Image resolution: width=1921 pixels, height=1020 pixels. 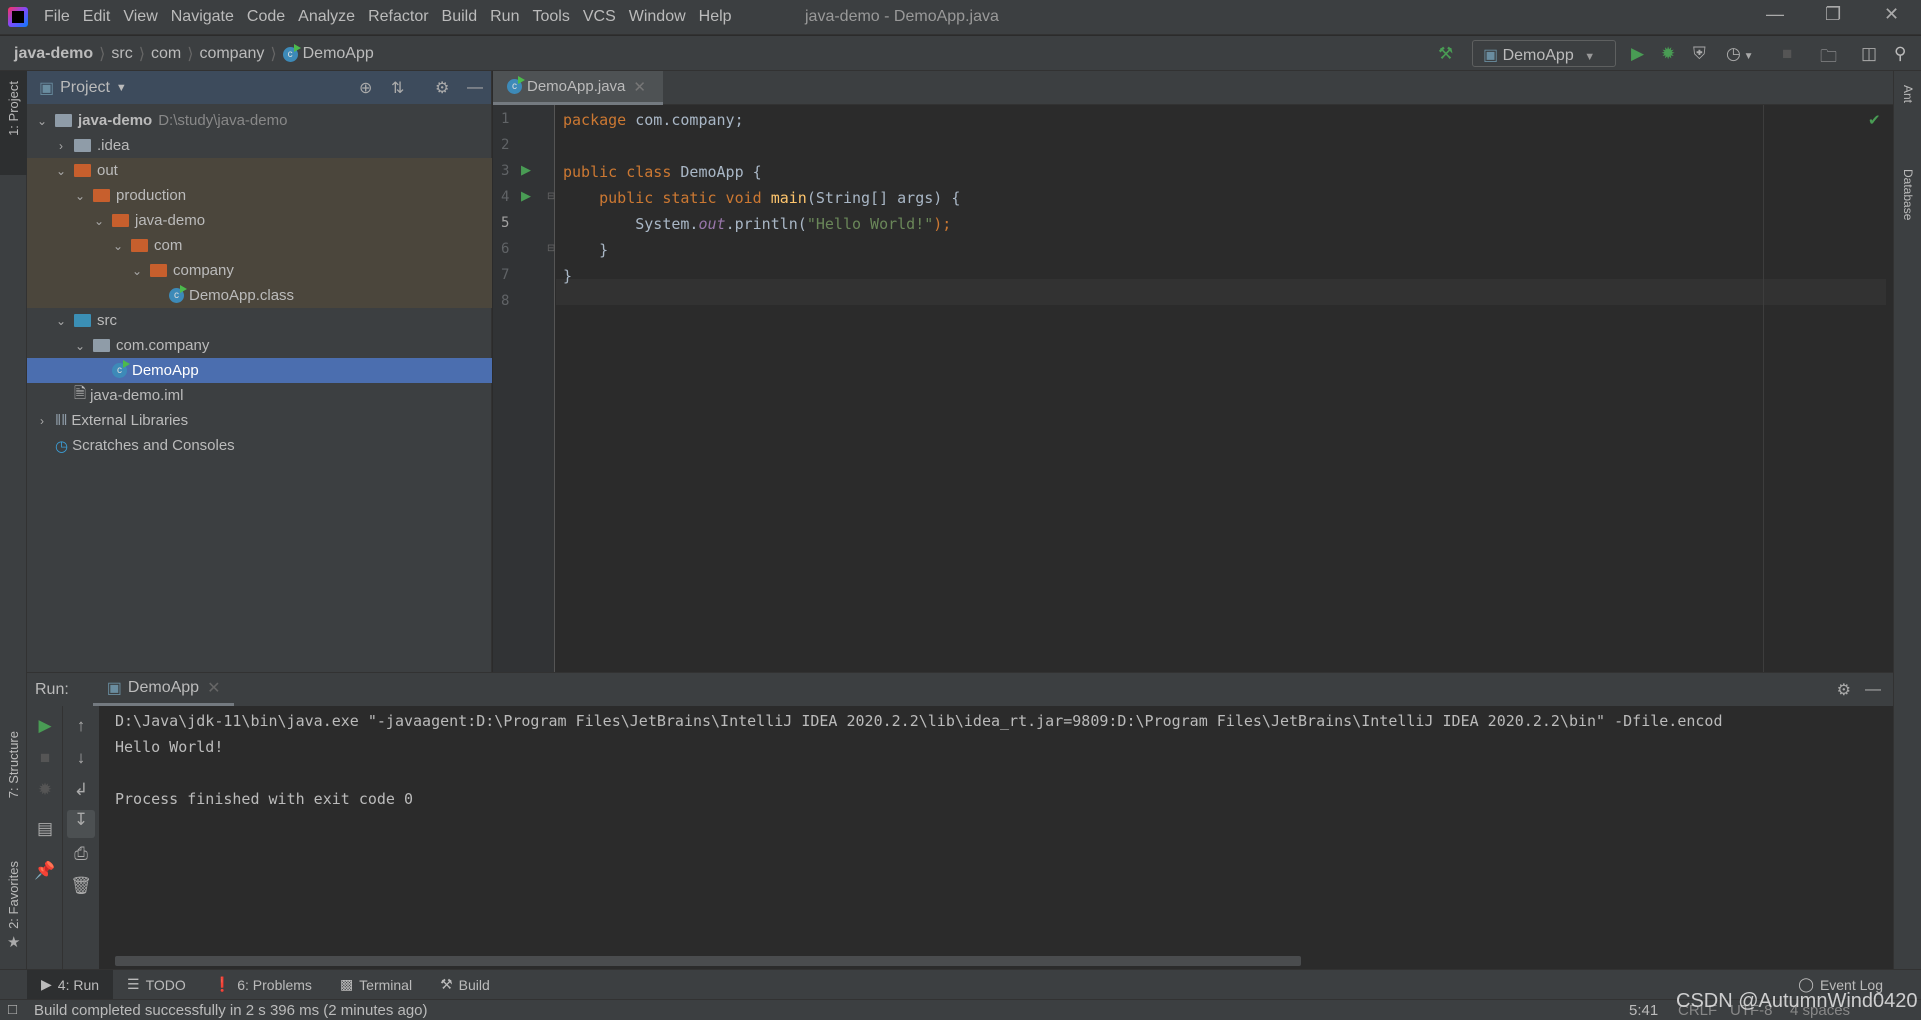 What do you see at coordinates (1908, 194) in the screenshot?
I see `database-tool-tab: Database` at bounding box center [1908, 194].